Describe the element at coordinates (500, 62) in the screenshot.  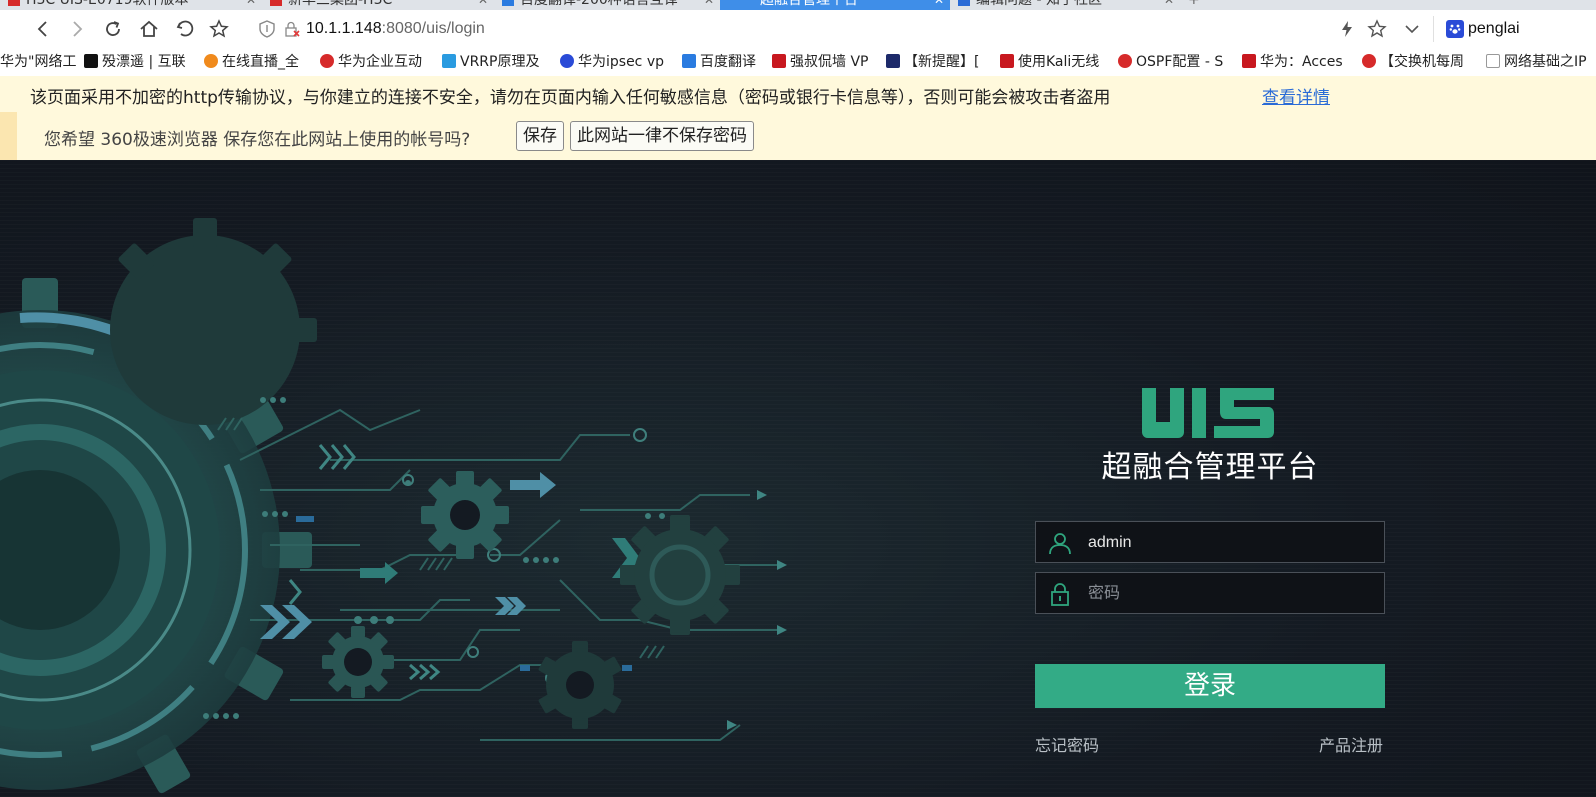
I see `bookmark-label: VRRP原理及` at that location.